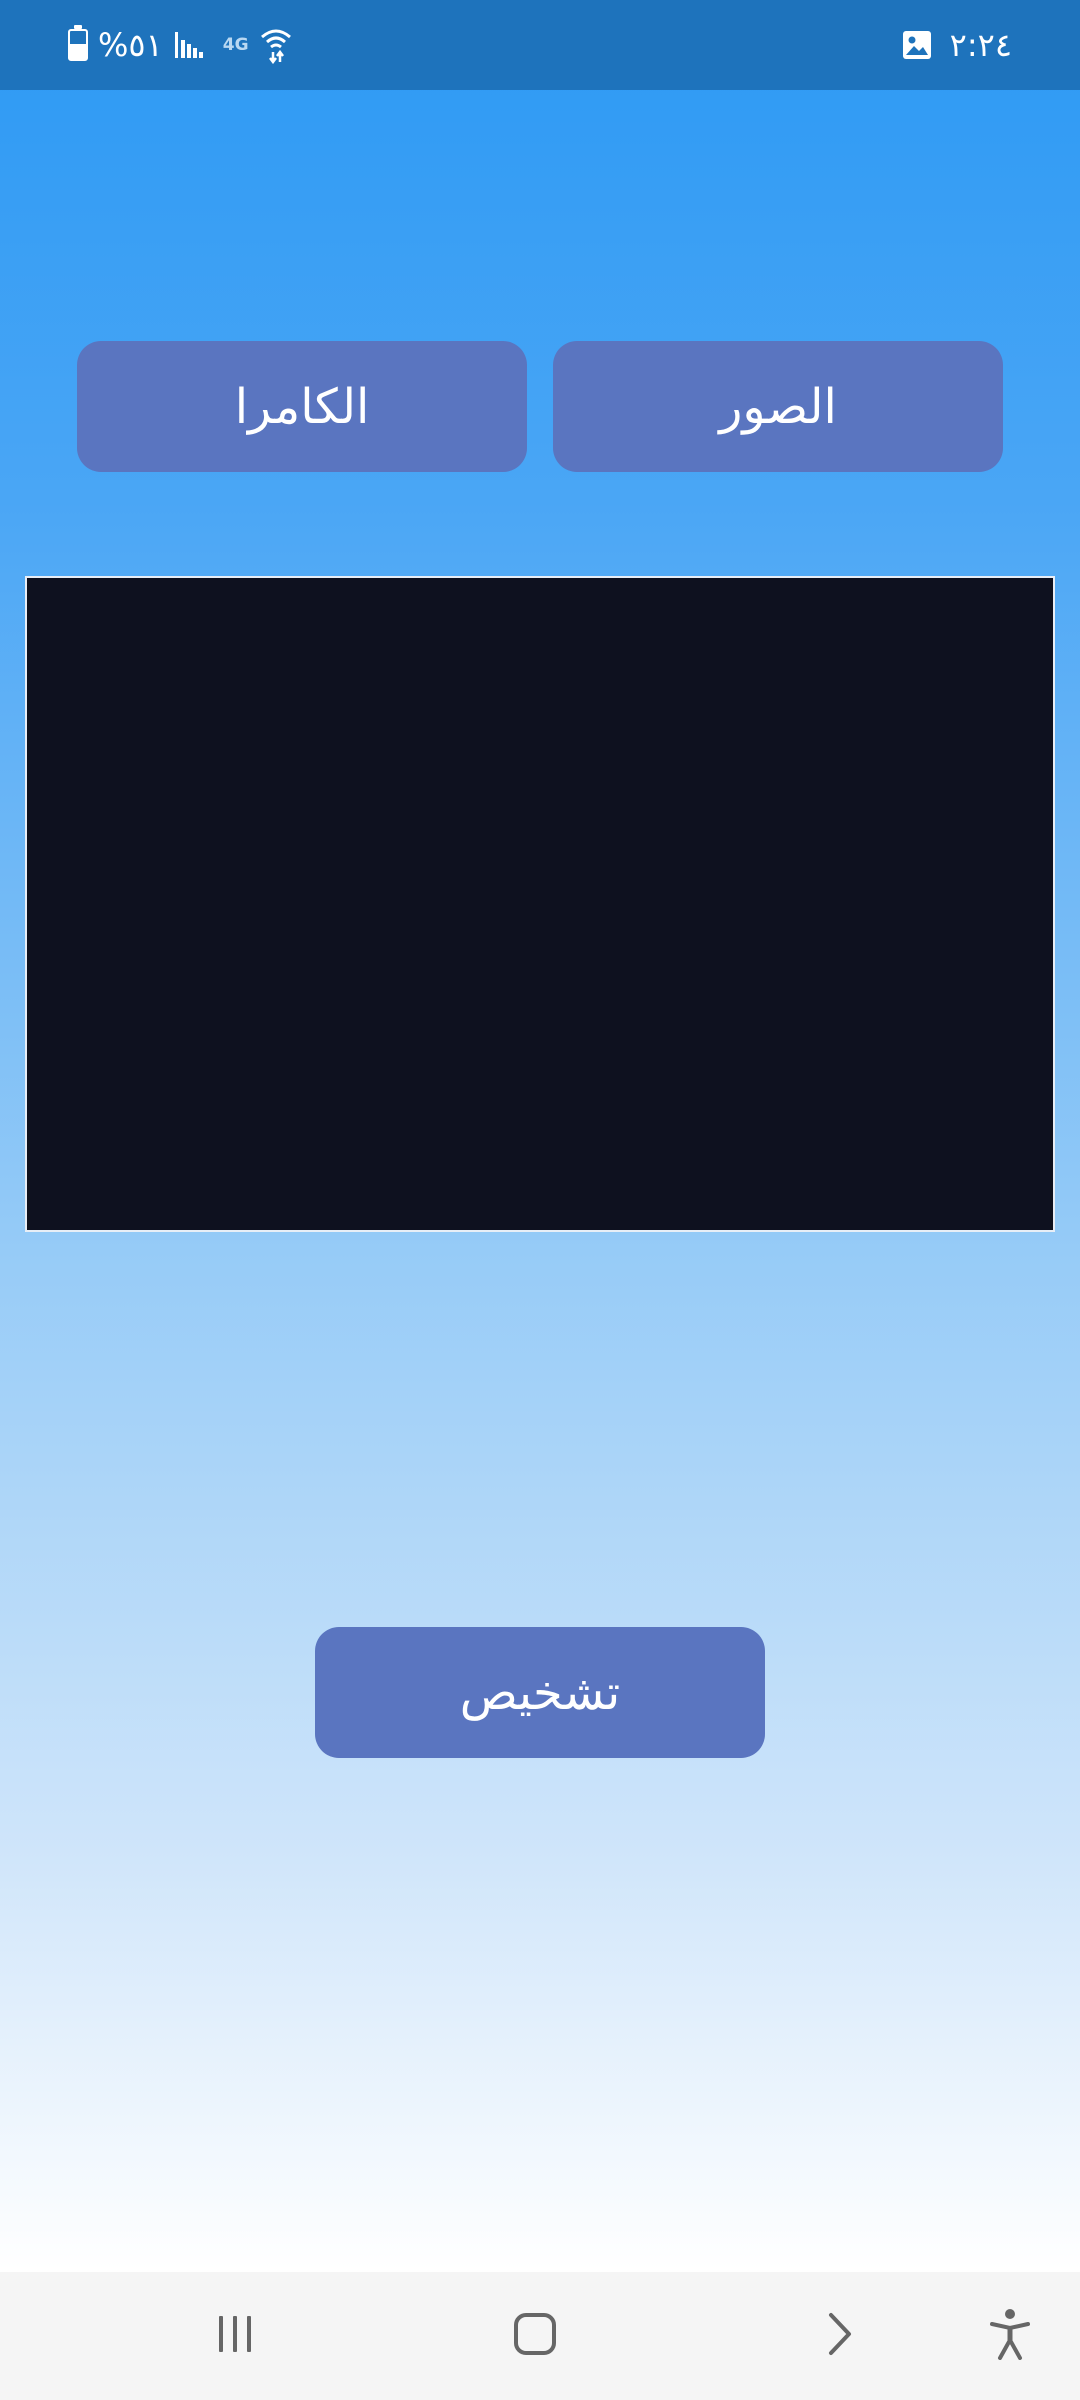 The image size is (1080, 2400). I want to click on status-bar: %٥١ 4G ٢:٢٤, so click(540, 45).